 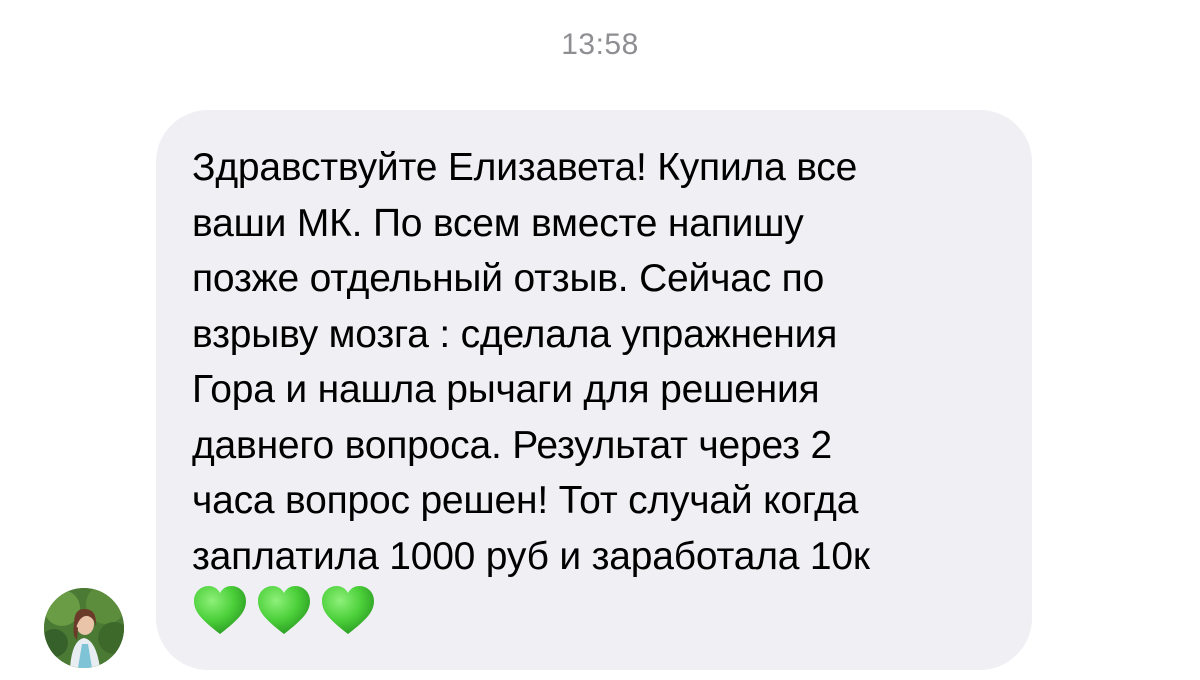 What do you see at coordinates (506, 389) in the screenshot?
I see `message-line: Гора и нашла рычаги для решения` at bounding box center [506, 389].